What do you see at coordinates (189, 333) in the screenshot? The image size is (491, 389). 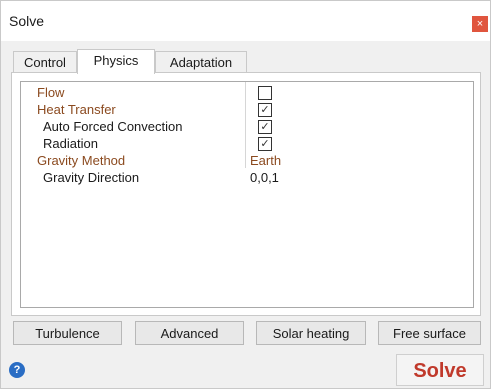 I see `advanced-button: Advanced` at bounding box center [189, 333].